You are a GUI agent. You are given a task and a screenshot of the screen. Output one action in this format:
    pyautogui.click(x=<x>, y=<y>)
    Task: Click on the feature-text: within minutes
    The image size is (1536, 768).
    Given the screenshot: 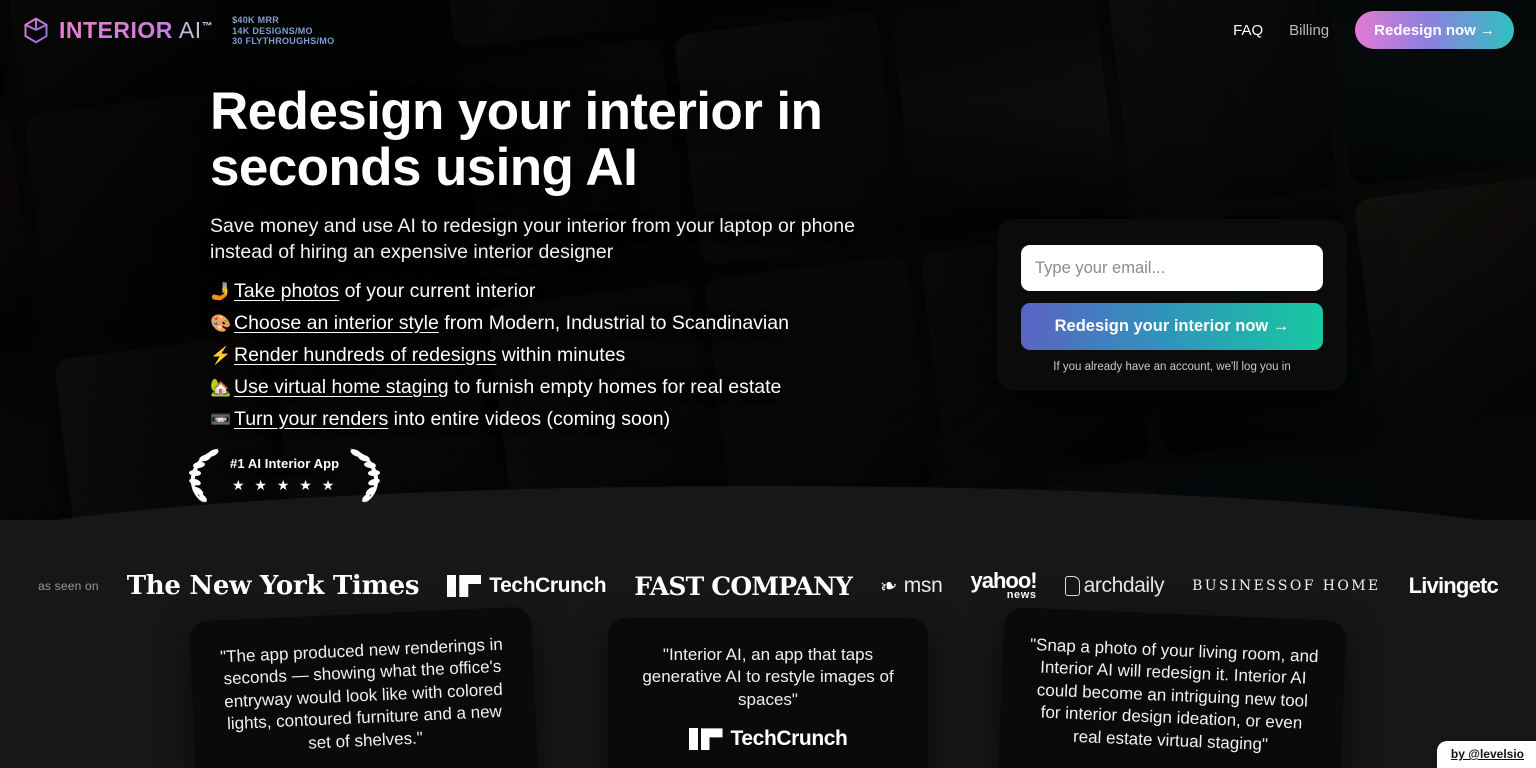 What is the action you would take?
    pyautogui.click(x=561, y=354)
    